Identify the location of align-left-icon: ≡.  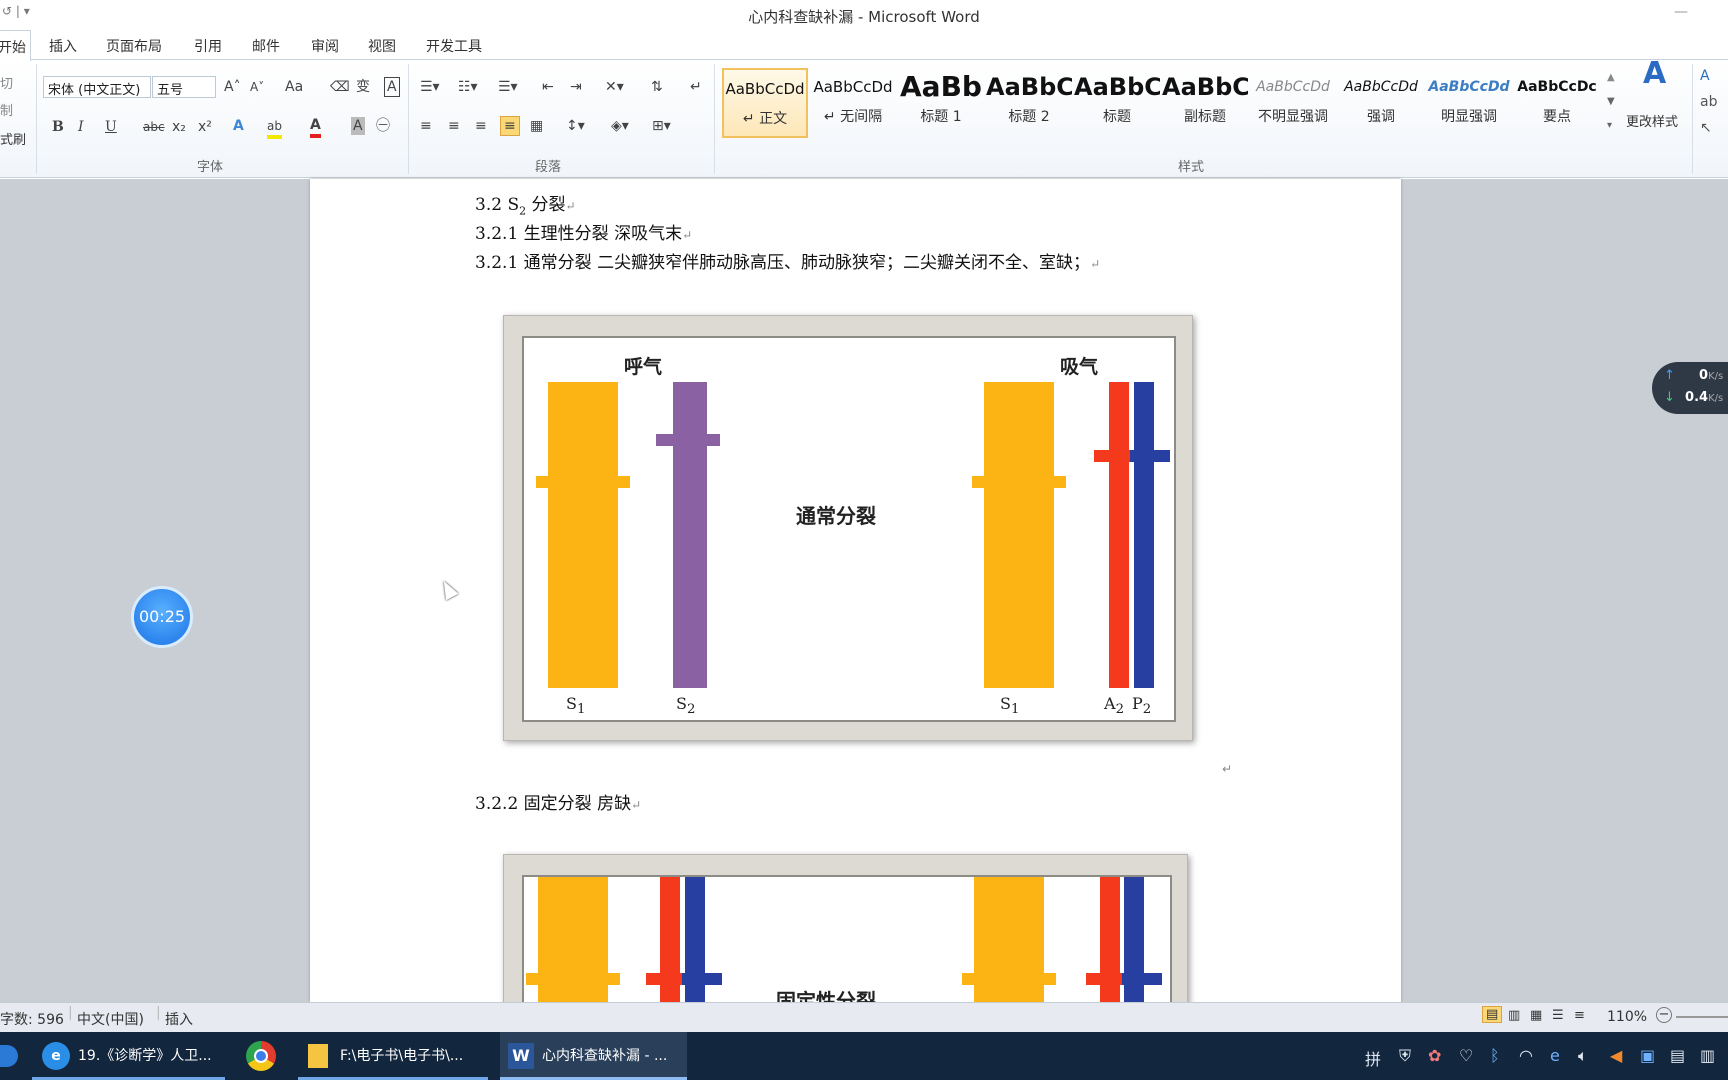
(426, 126).